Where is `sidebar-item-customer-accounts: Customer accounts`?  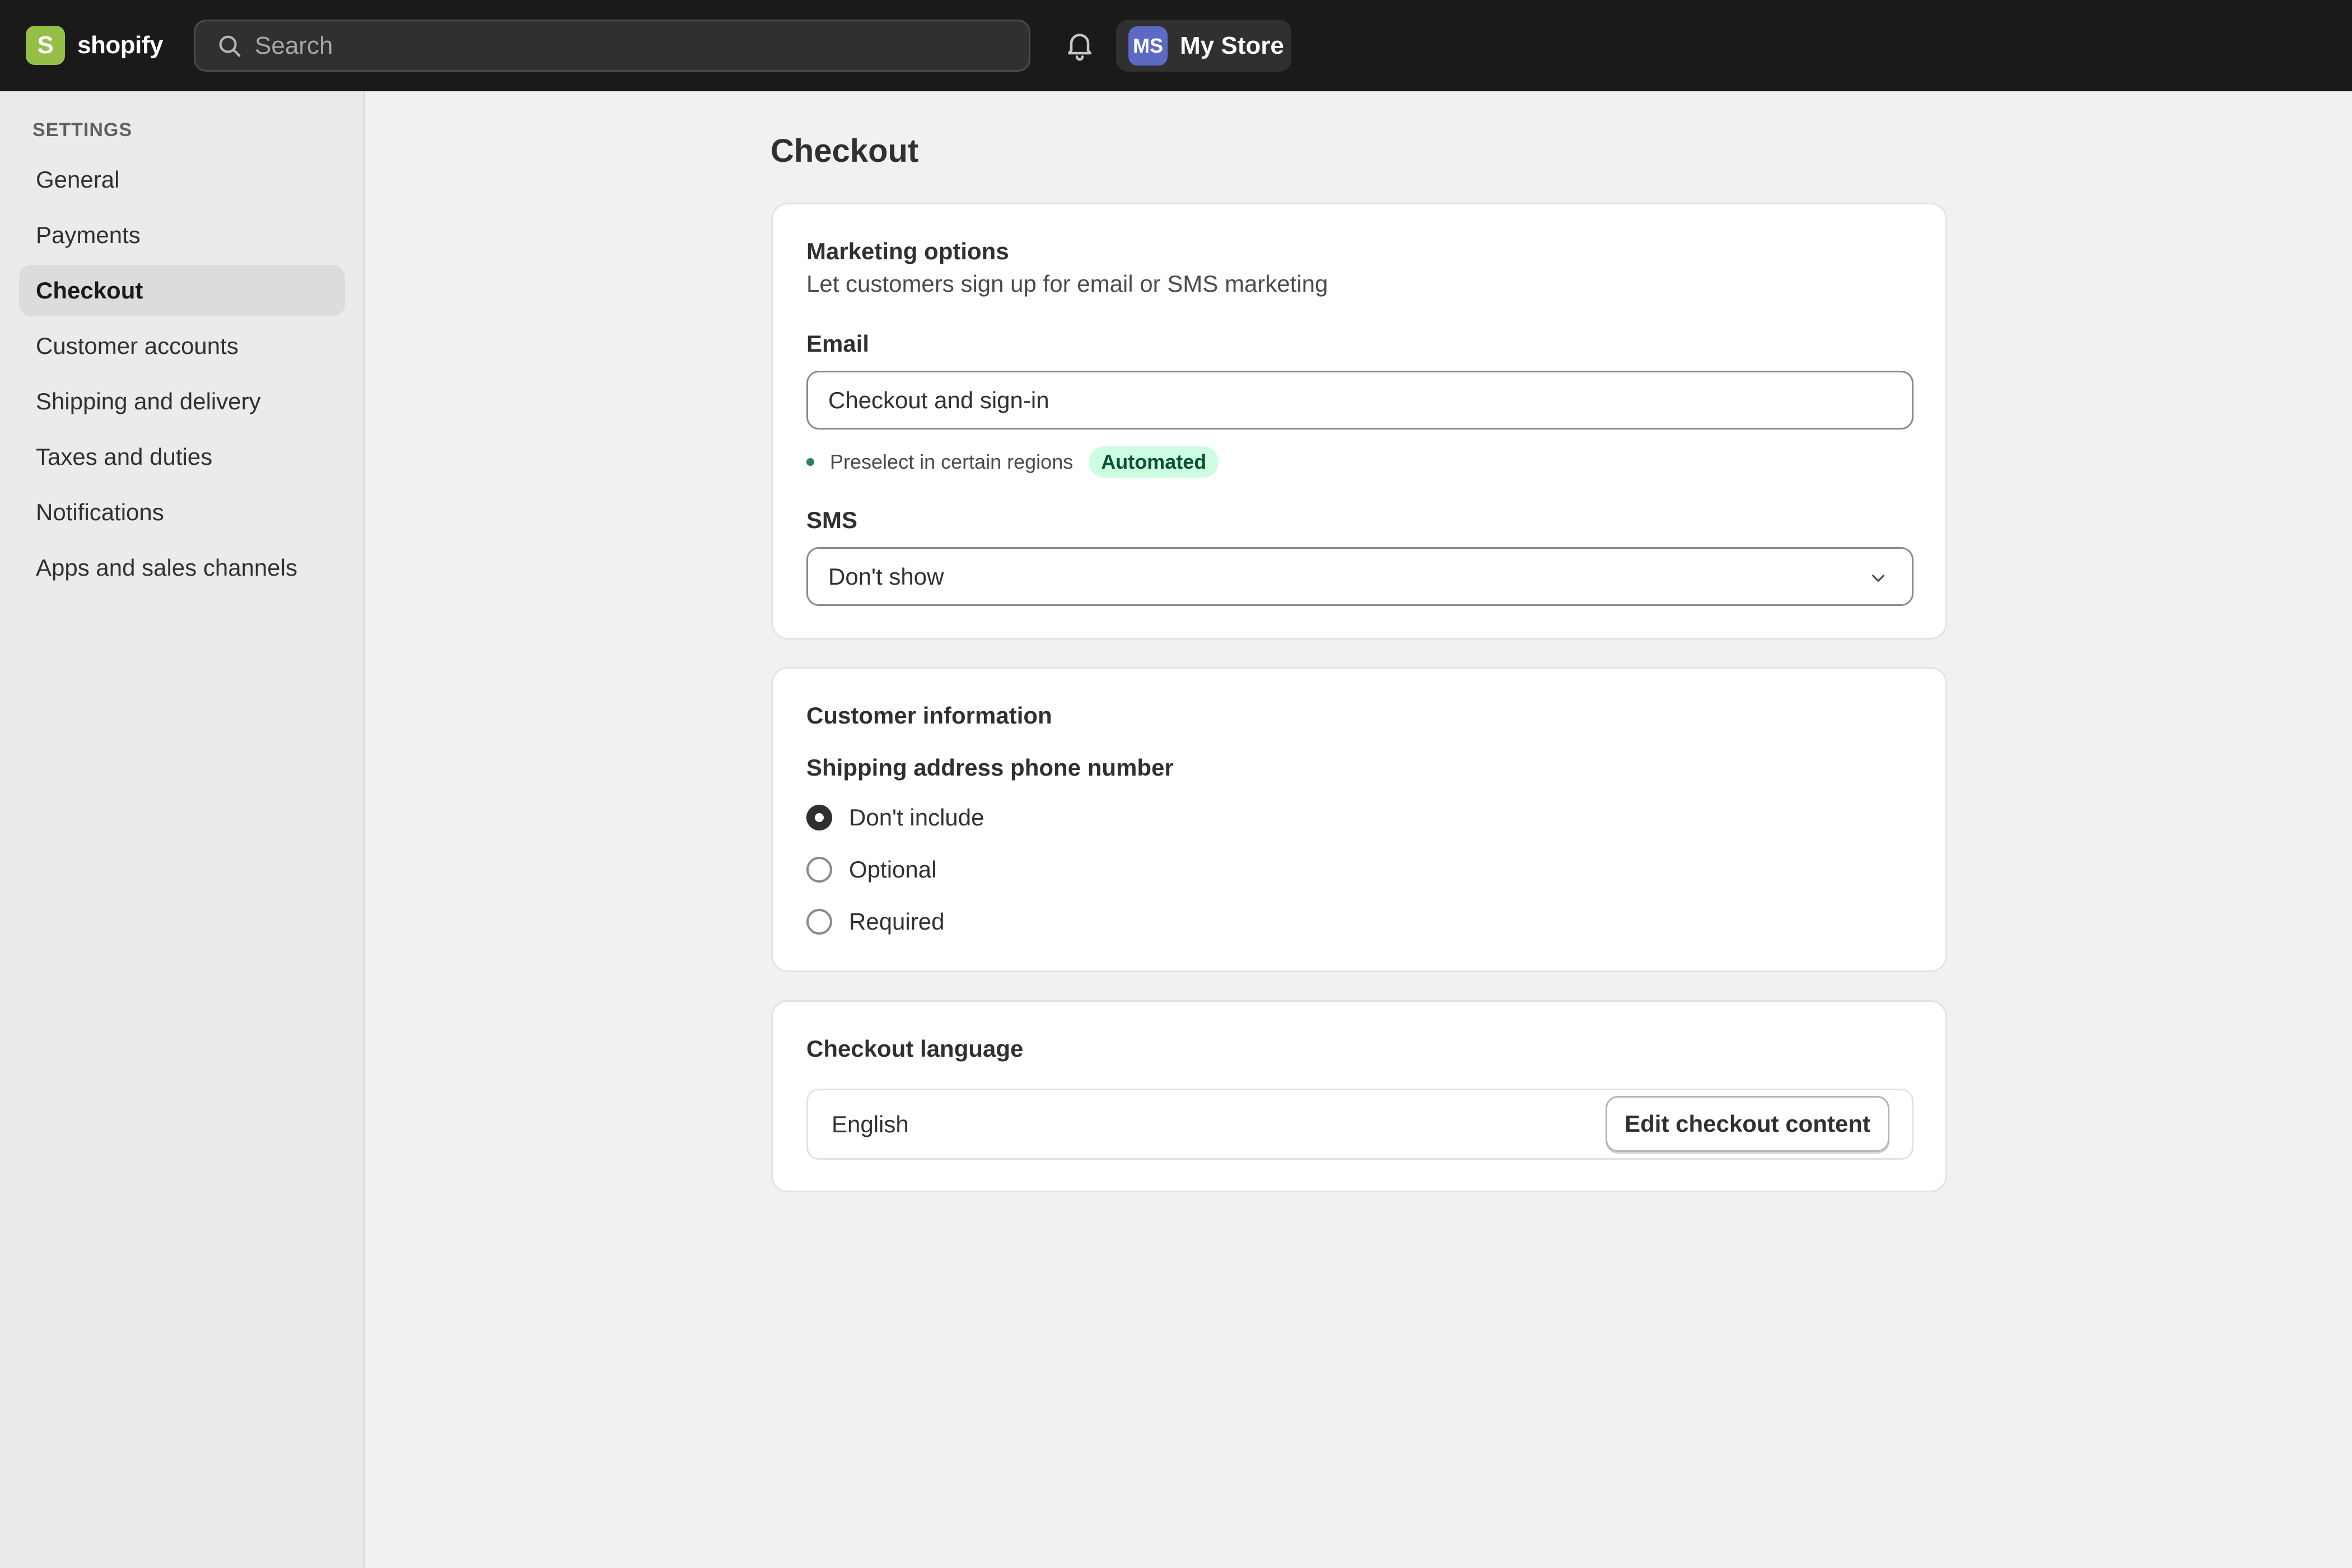
sidebar-item-customer-accounts: Customer accounts is located at coordinates (182, 346).